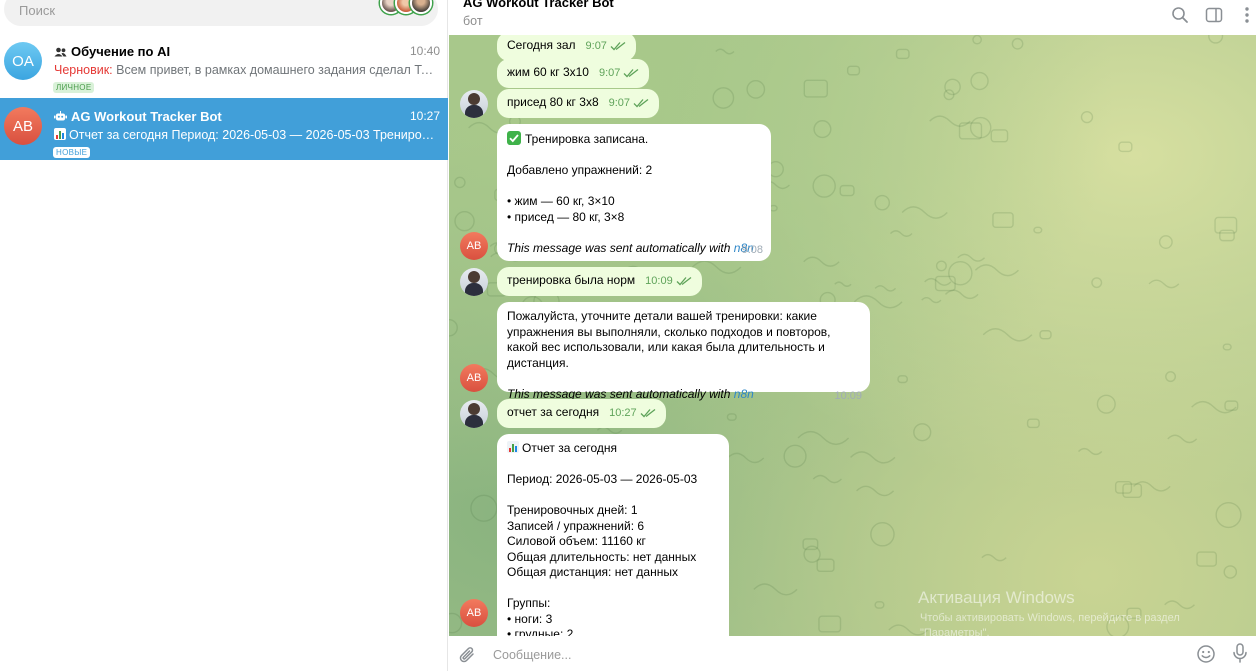 The width and height of the screenshot is (1256, 671). What do you see at coordinates (421, 7) in the screenshot?
I see `story-avatar` at bounding box center [421, 7].